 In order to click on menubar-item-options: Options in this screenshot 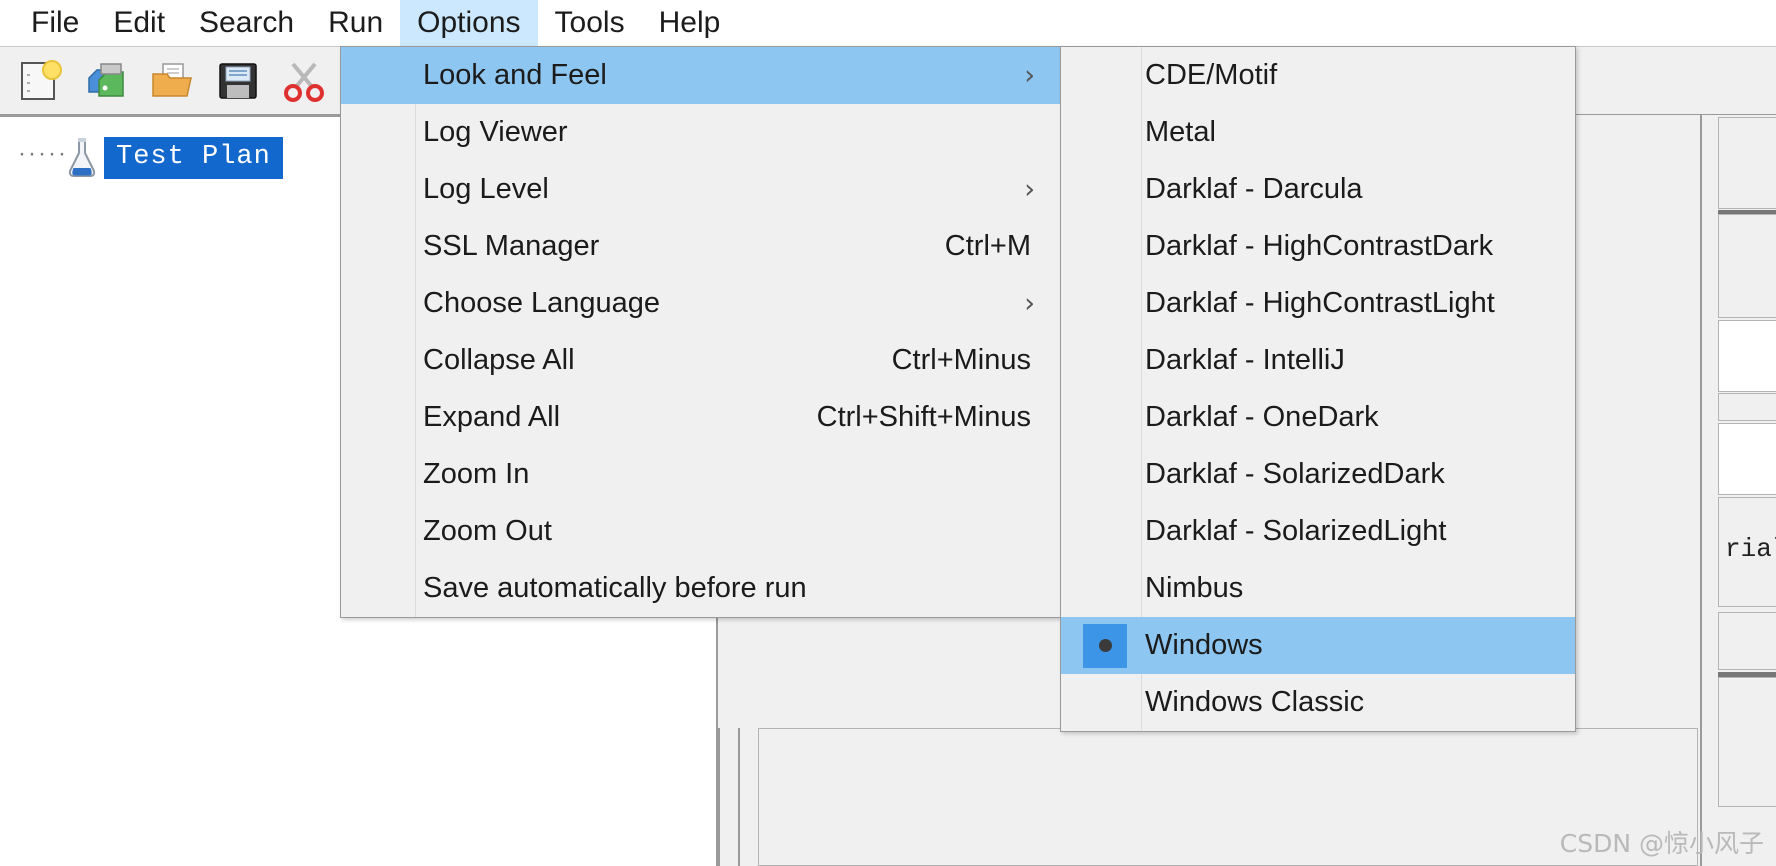, I will do `click(469, 23)`.